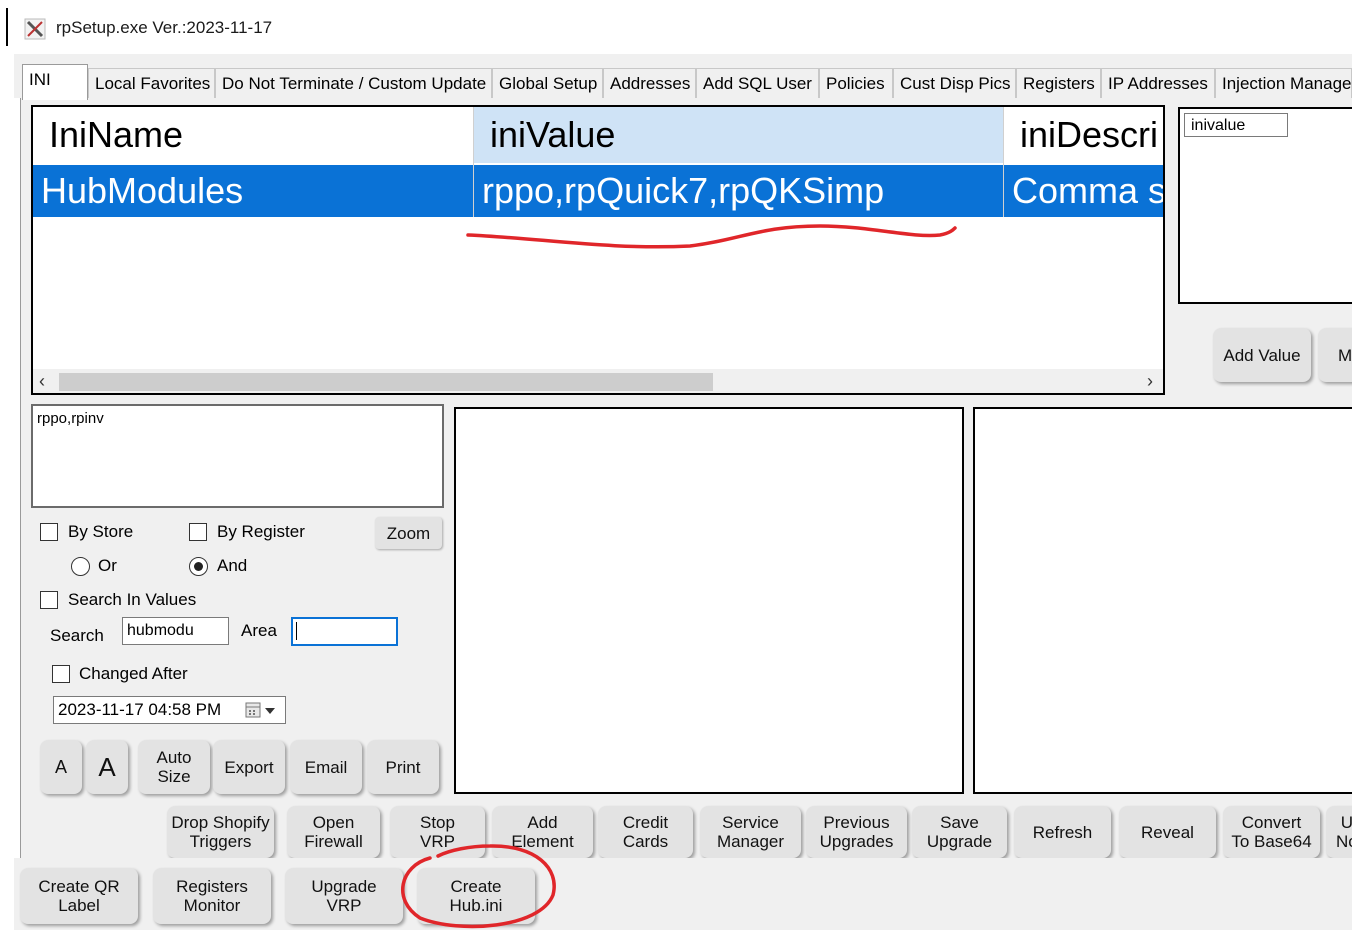  I want to click on tab-add-sql-user: Add SQL User, so click(757, 83).